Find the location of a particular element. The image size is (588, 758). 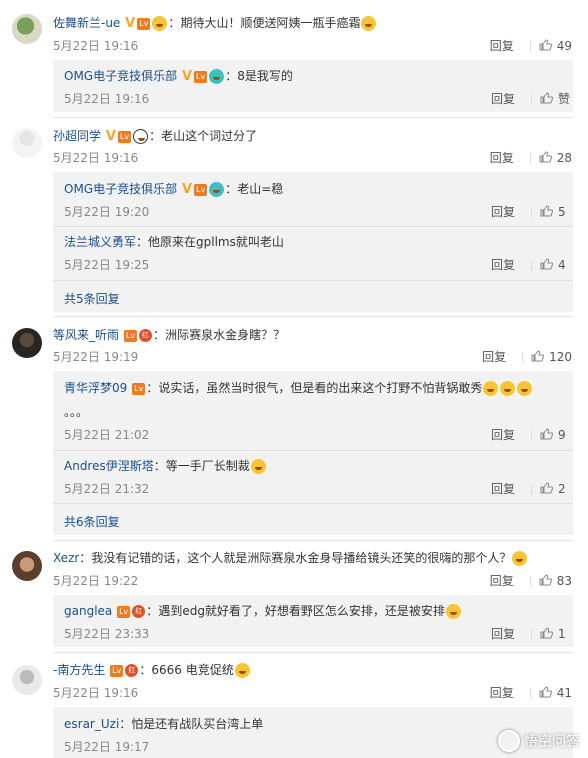

username-link: esrar_Uzi is located at coordinates (91, 724).